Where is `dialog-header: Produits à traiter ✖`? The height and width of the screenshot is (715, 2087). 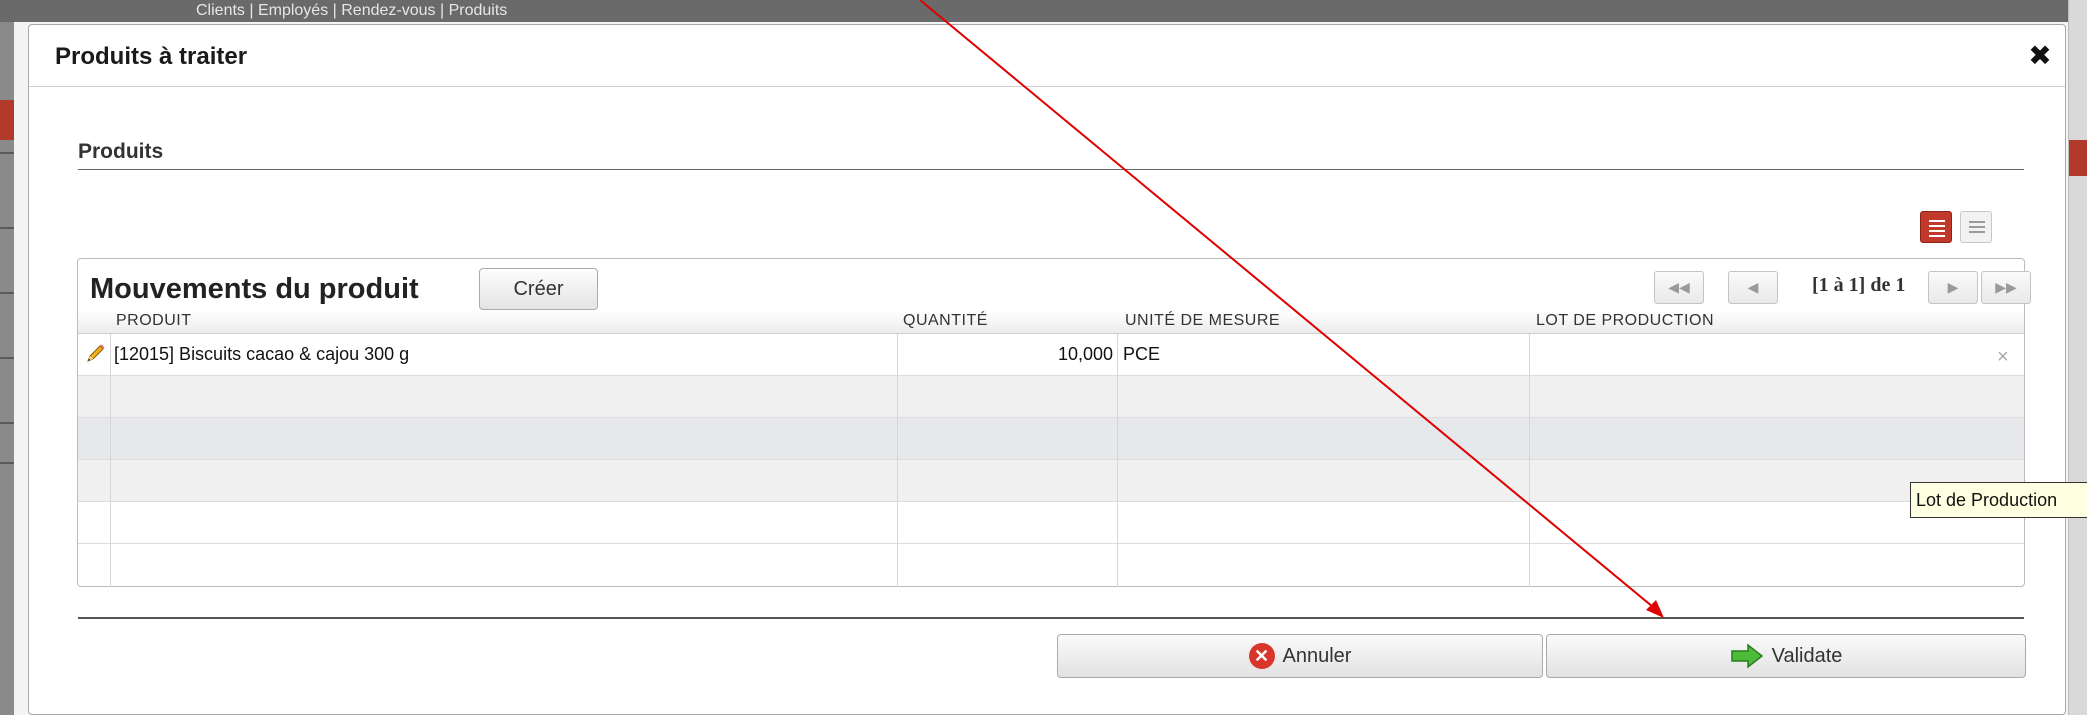
dialog-header: Produits à traiter ✖ is located at coordinates (1047, 56).